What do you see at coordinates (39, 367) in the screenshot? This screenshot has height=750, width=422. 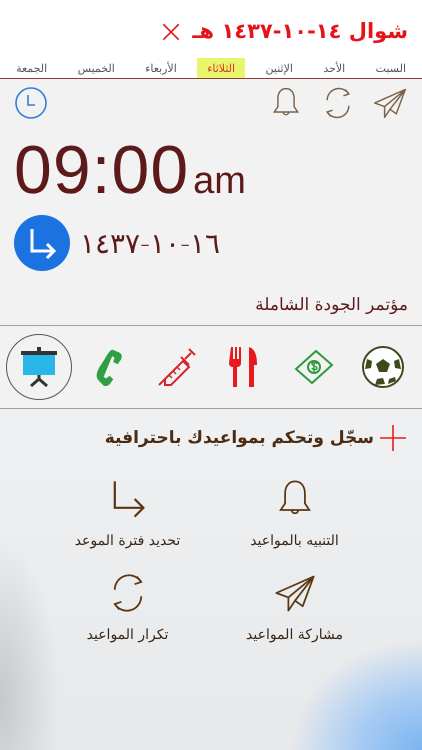 I see `category-button` at bounding box center [39, 367].